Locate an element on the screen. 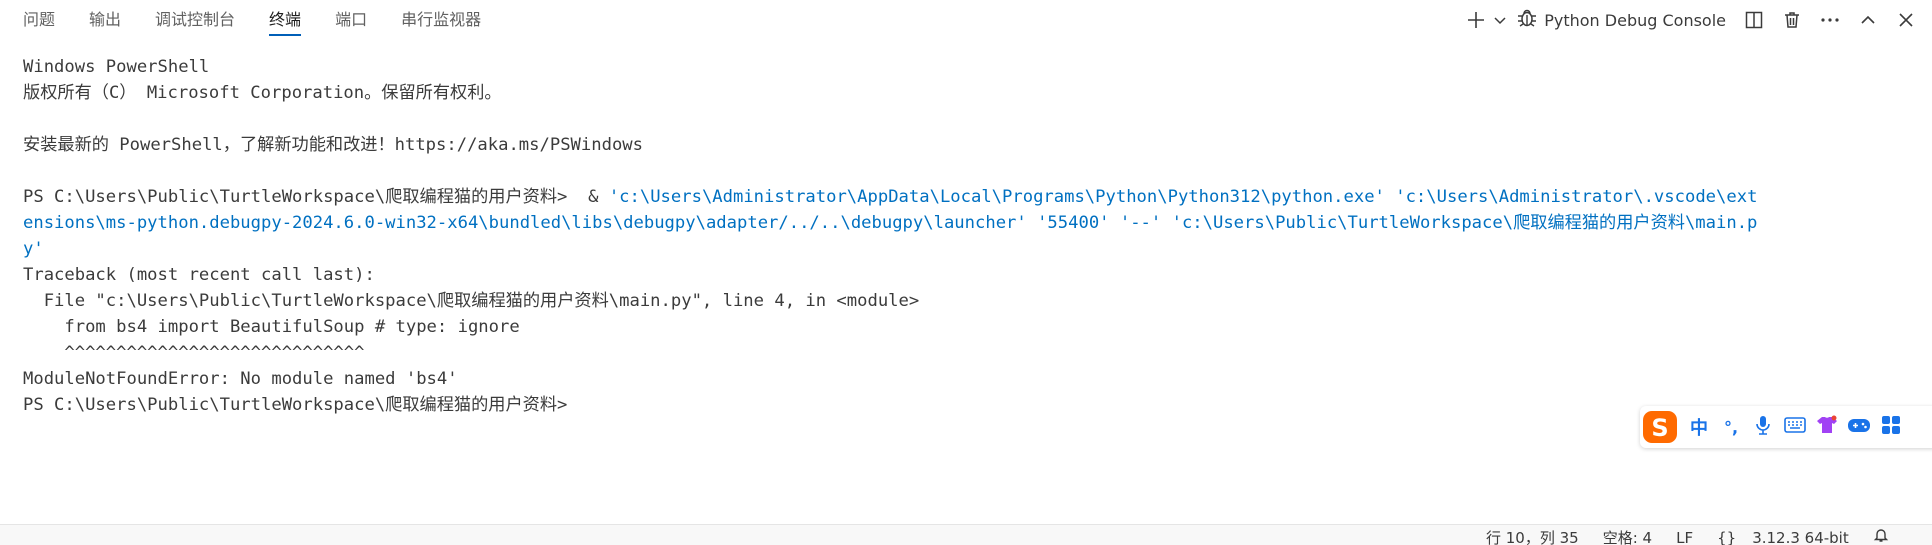 This screenshot has height=545, width=1932. microphone-icon is located at coordinates (1763, 427).